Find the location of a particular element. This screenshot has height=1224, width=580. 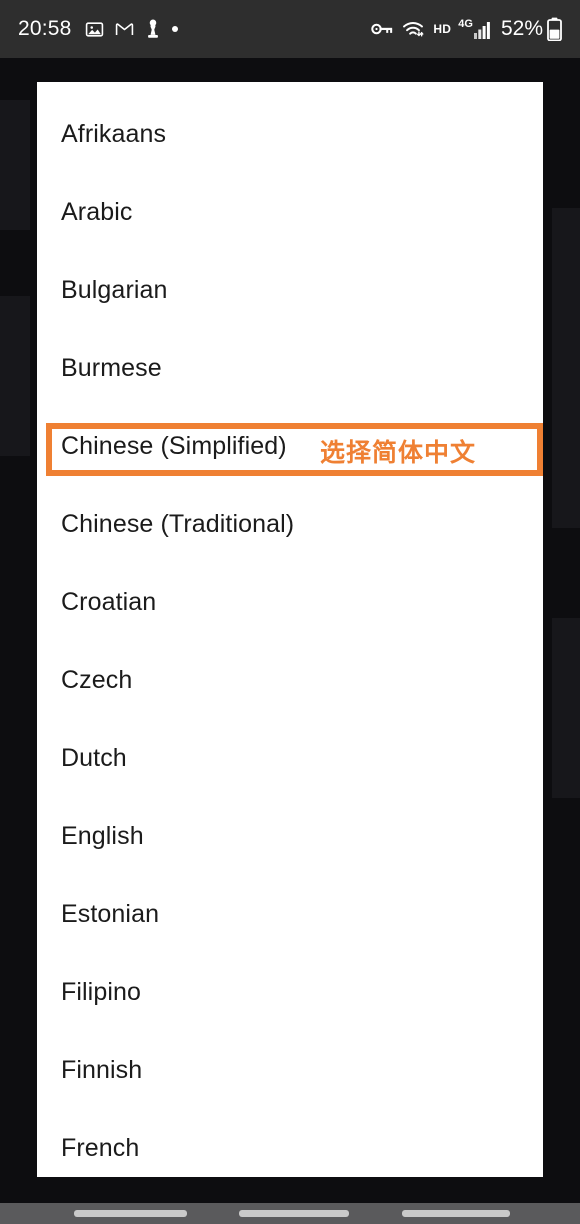

language-list-item: Chinese (Traditional) is located at coordinates (290, 524).